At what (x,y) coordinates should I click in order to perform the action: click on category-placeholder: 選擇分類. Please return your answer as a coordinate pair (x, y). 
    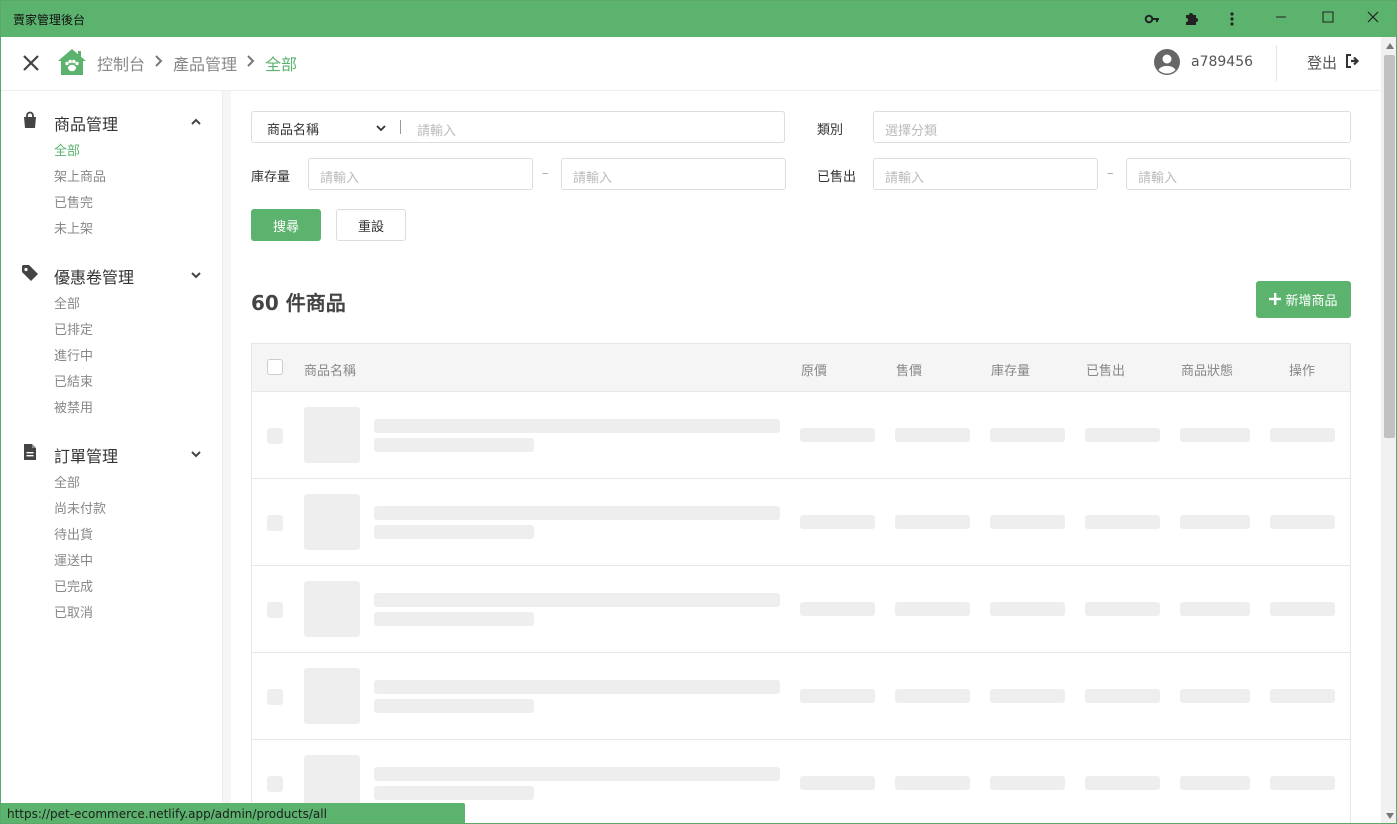
    Looking at the image, I should click on (911, 131).